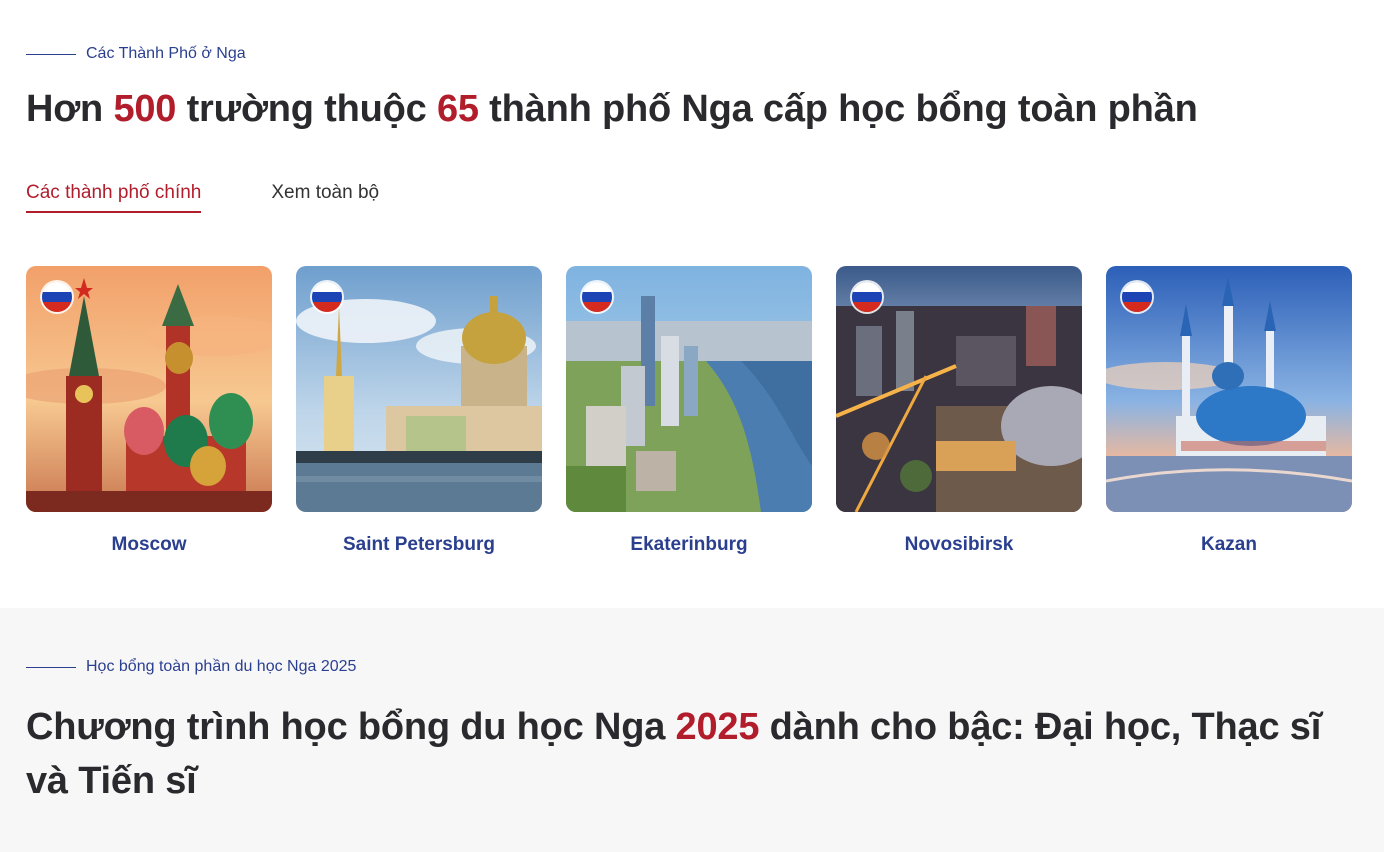 This screenshot has height=852, width=1384. What do you see at coordinates (70, 109) in the screenshot?
I see `headline-text: Hơn` at bounding box center [70, 109].